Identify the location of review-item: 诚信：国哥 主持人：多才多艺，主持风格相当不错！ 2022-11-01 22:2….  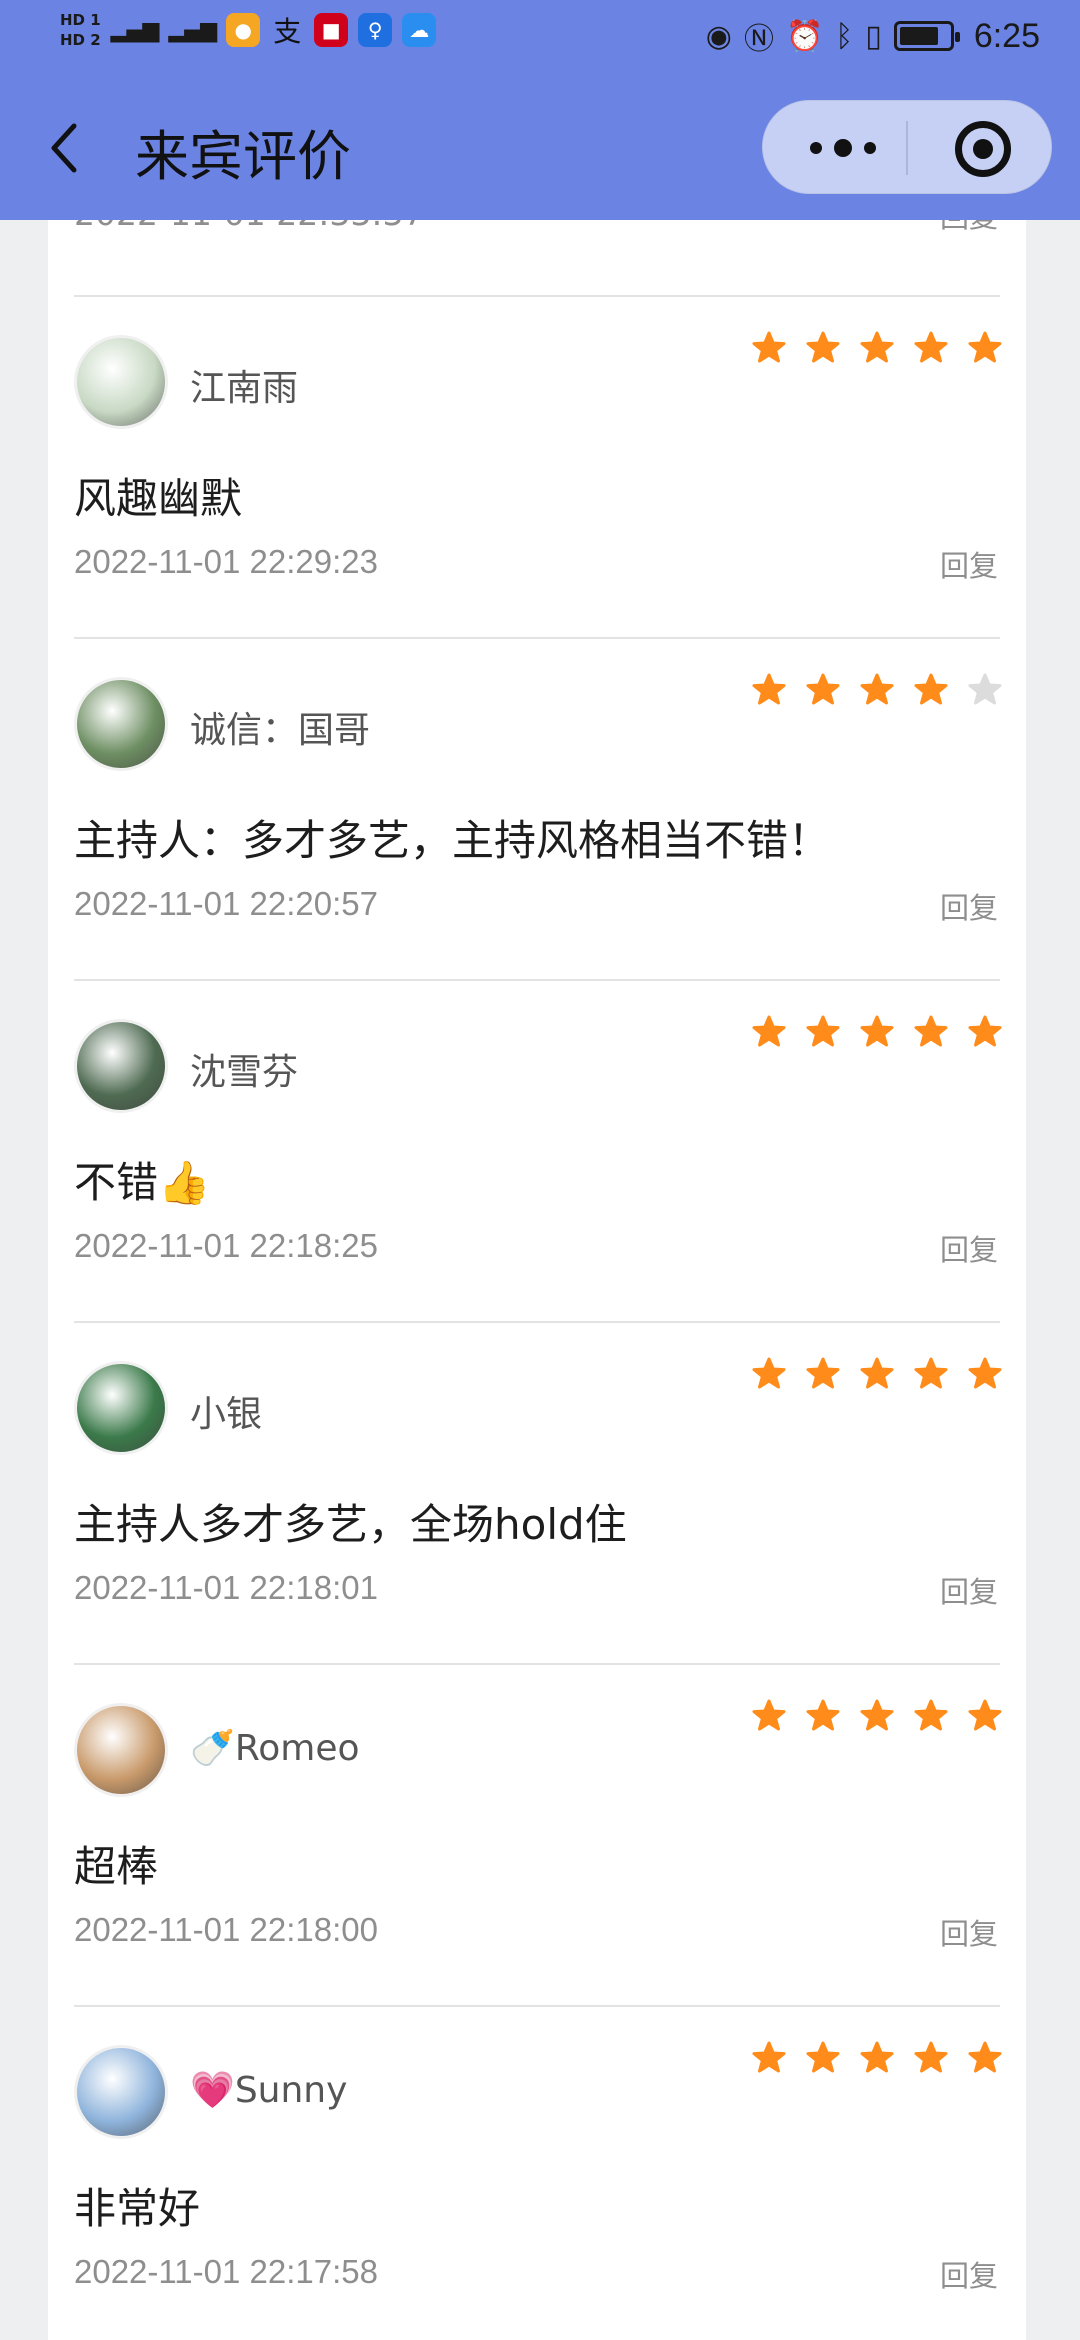
(537, 808).